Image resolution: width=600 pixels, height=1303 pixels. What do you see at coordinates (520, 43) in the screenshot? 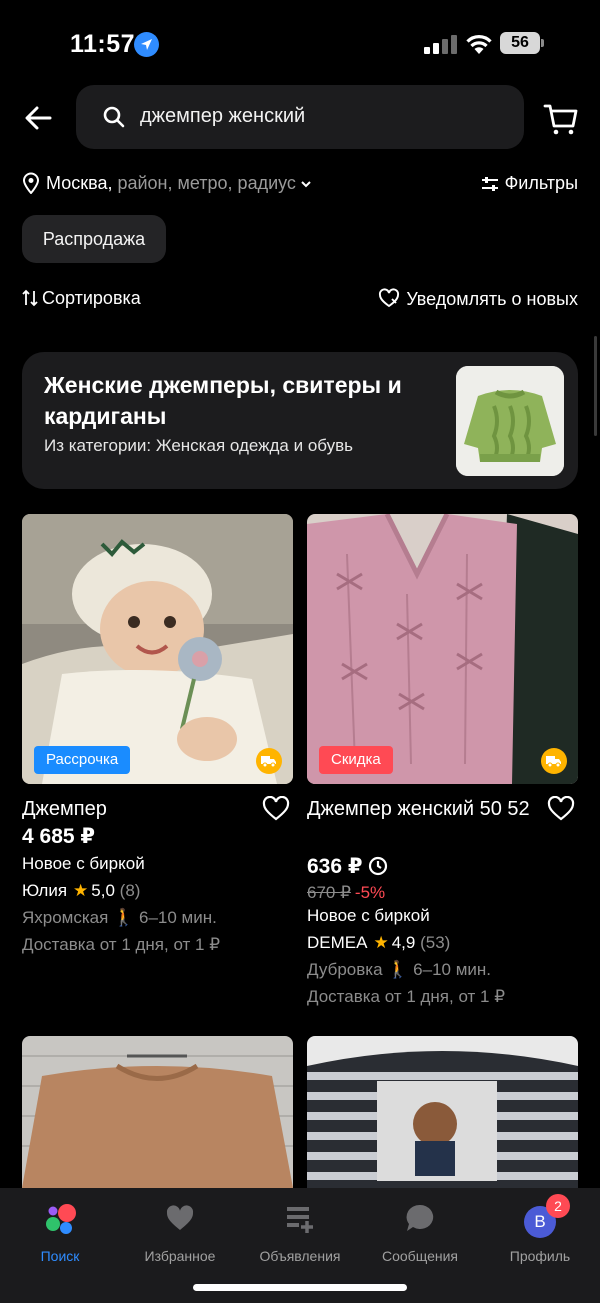
I see `battery-indicator: 56` at bounding box center [520, 43].